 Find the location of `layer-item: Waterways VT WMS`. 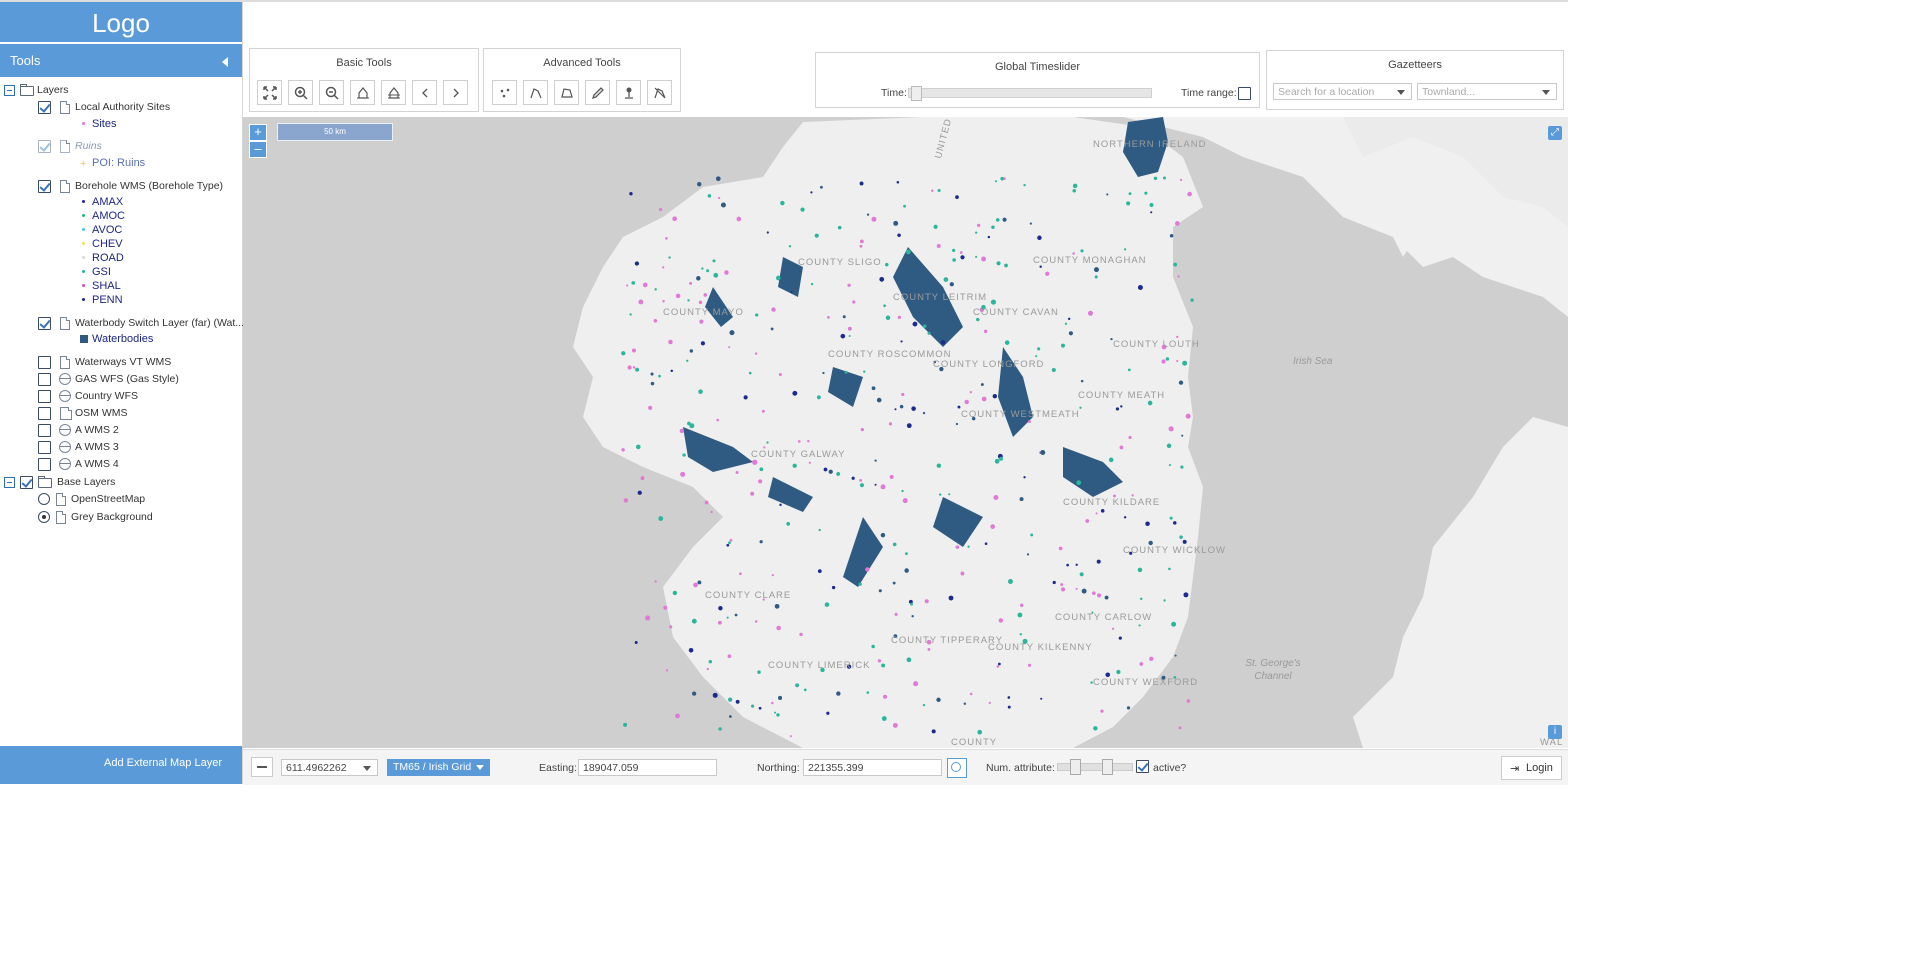

layer-item: Waterways VT WMS is located at coordinates (121, 362).